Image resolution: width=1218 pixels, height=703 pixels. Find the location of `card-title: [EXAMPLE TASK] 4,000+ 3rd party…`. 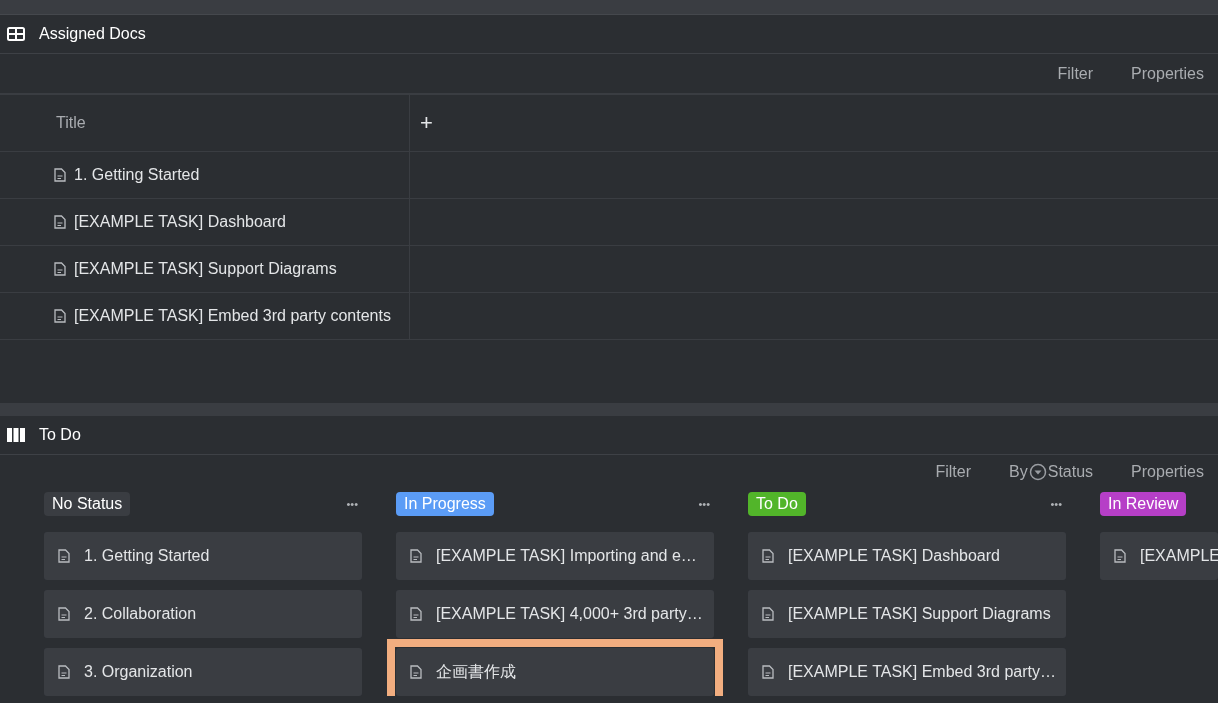

card-title: [EXAMPLE TASK] 4,000+ 3rd party… is located at coordinates (569, 614).